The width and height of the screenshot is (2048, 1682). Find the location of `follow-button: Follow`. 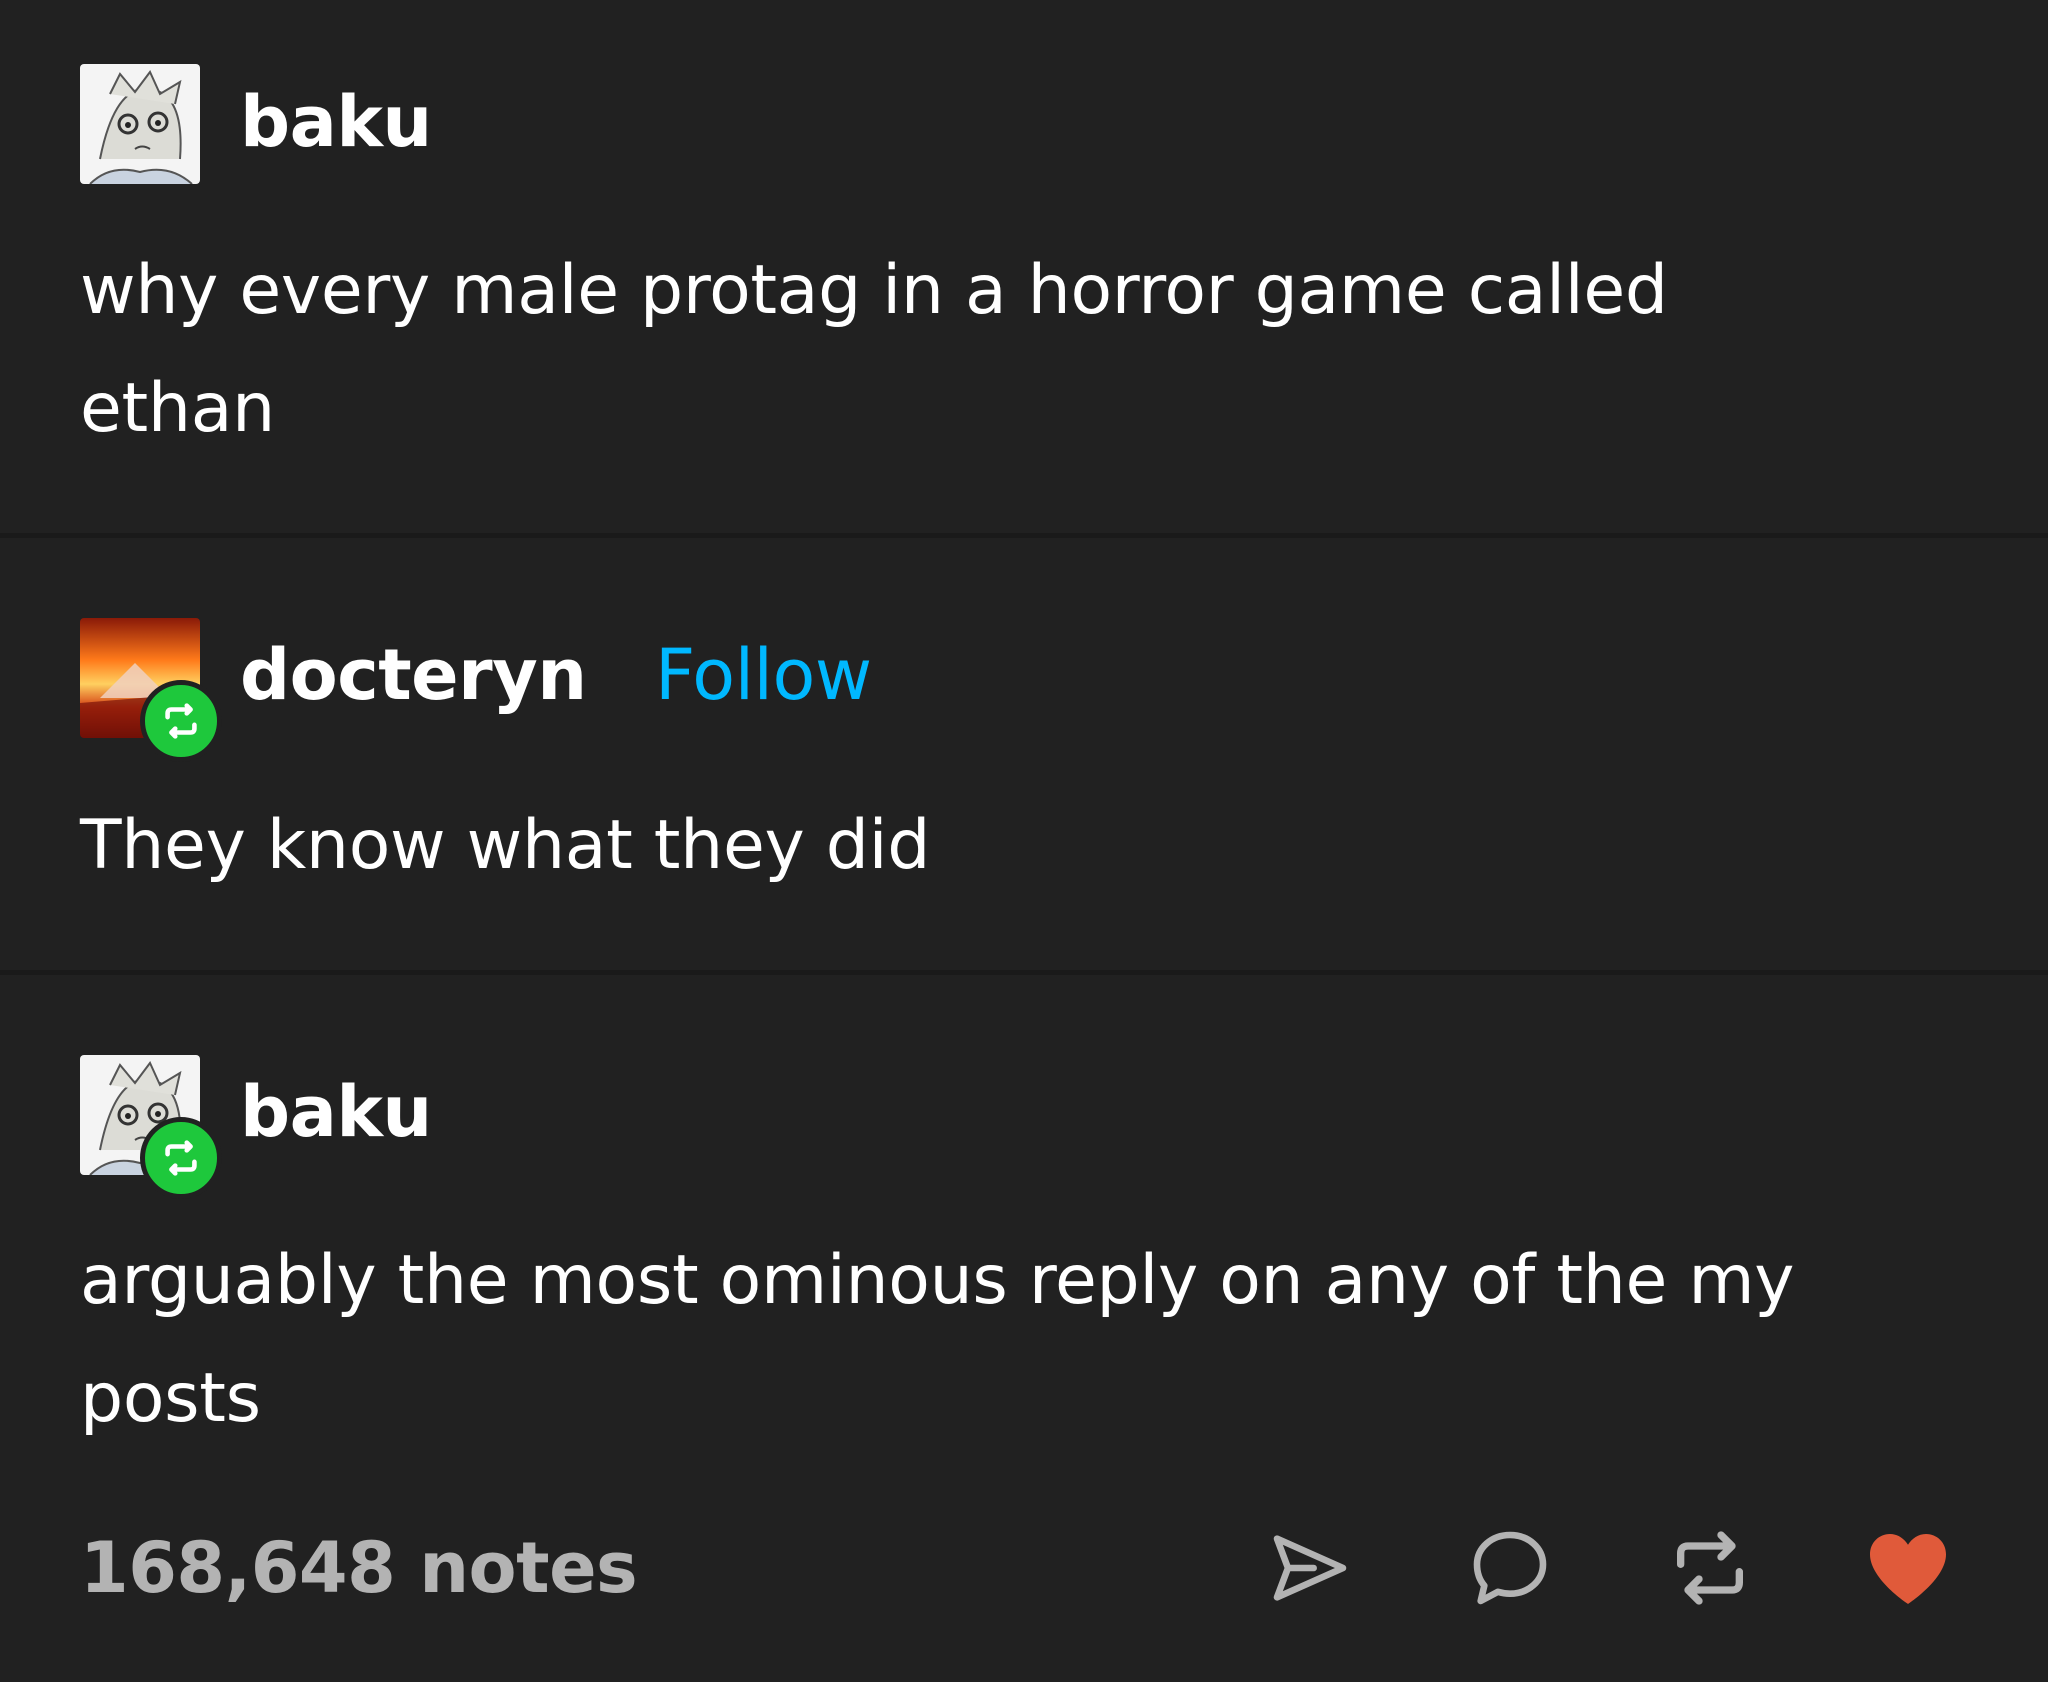

follow-button: Follow is located at coordinates (763, 675).